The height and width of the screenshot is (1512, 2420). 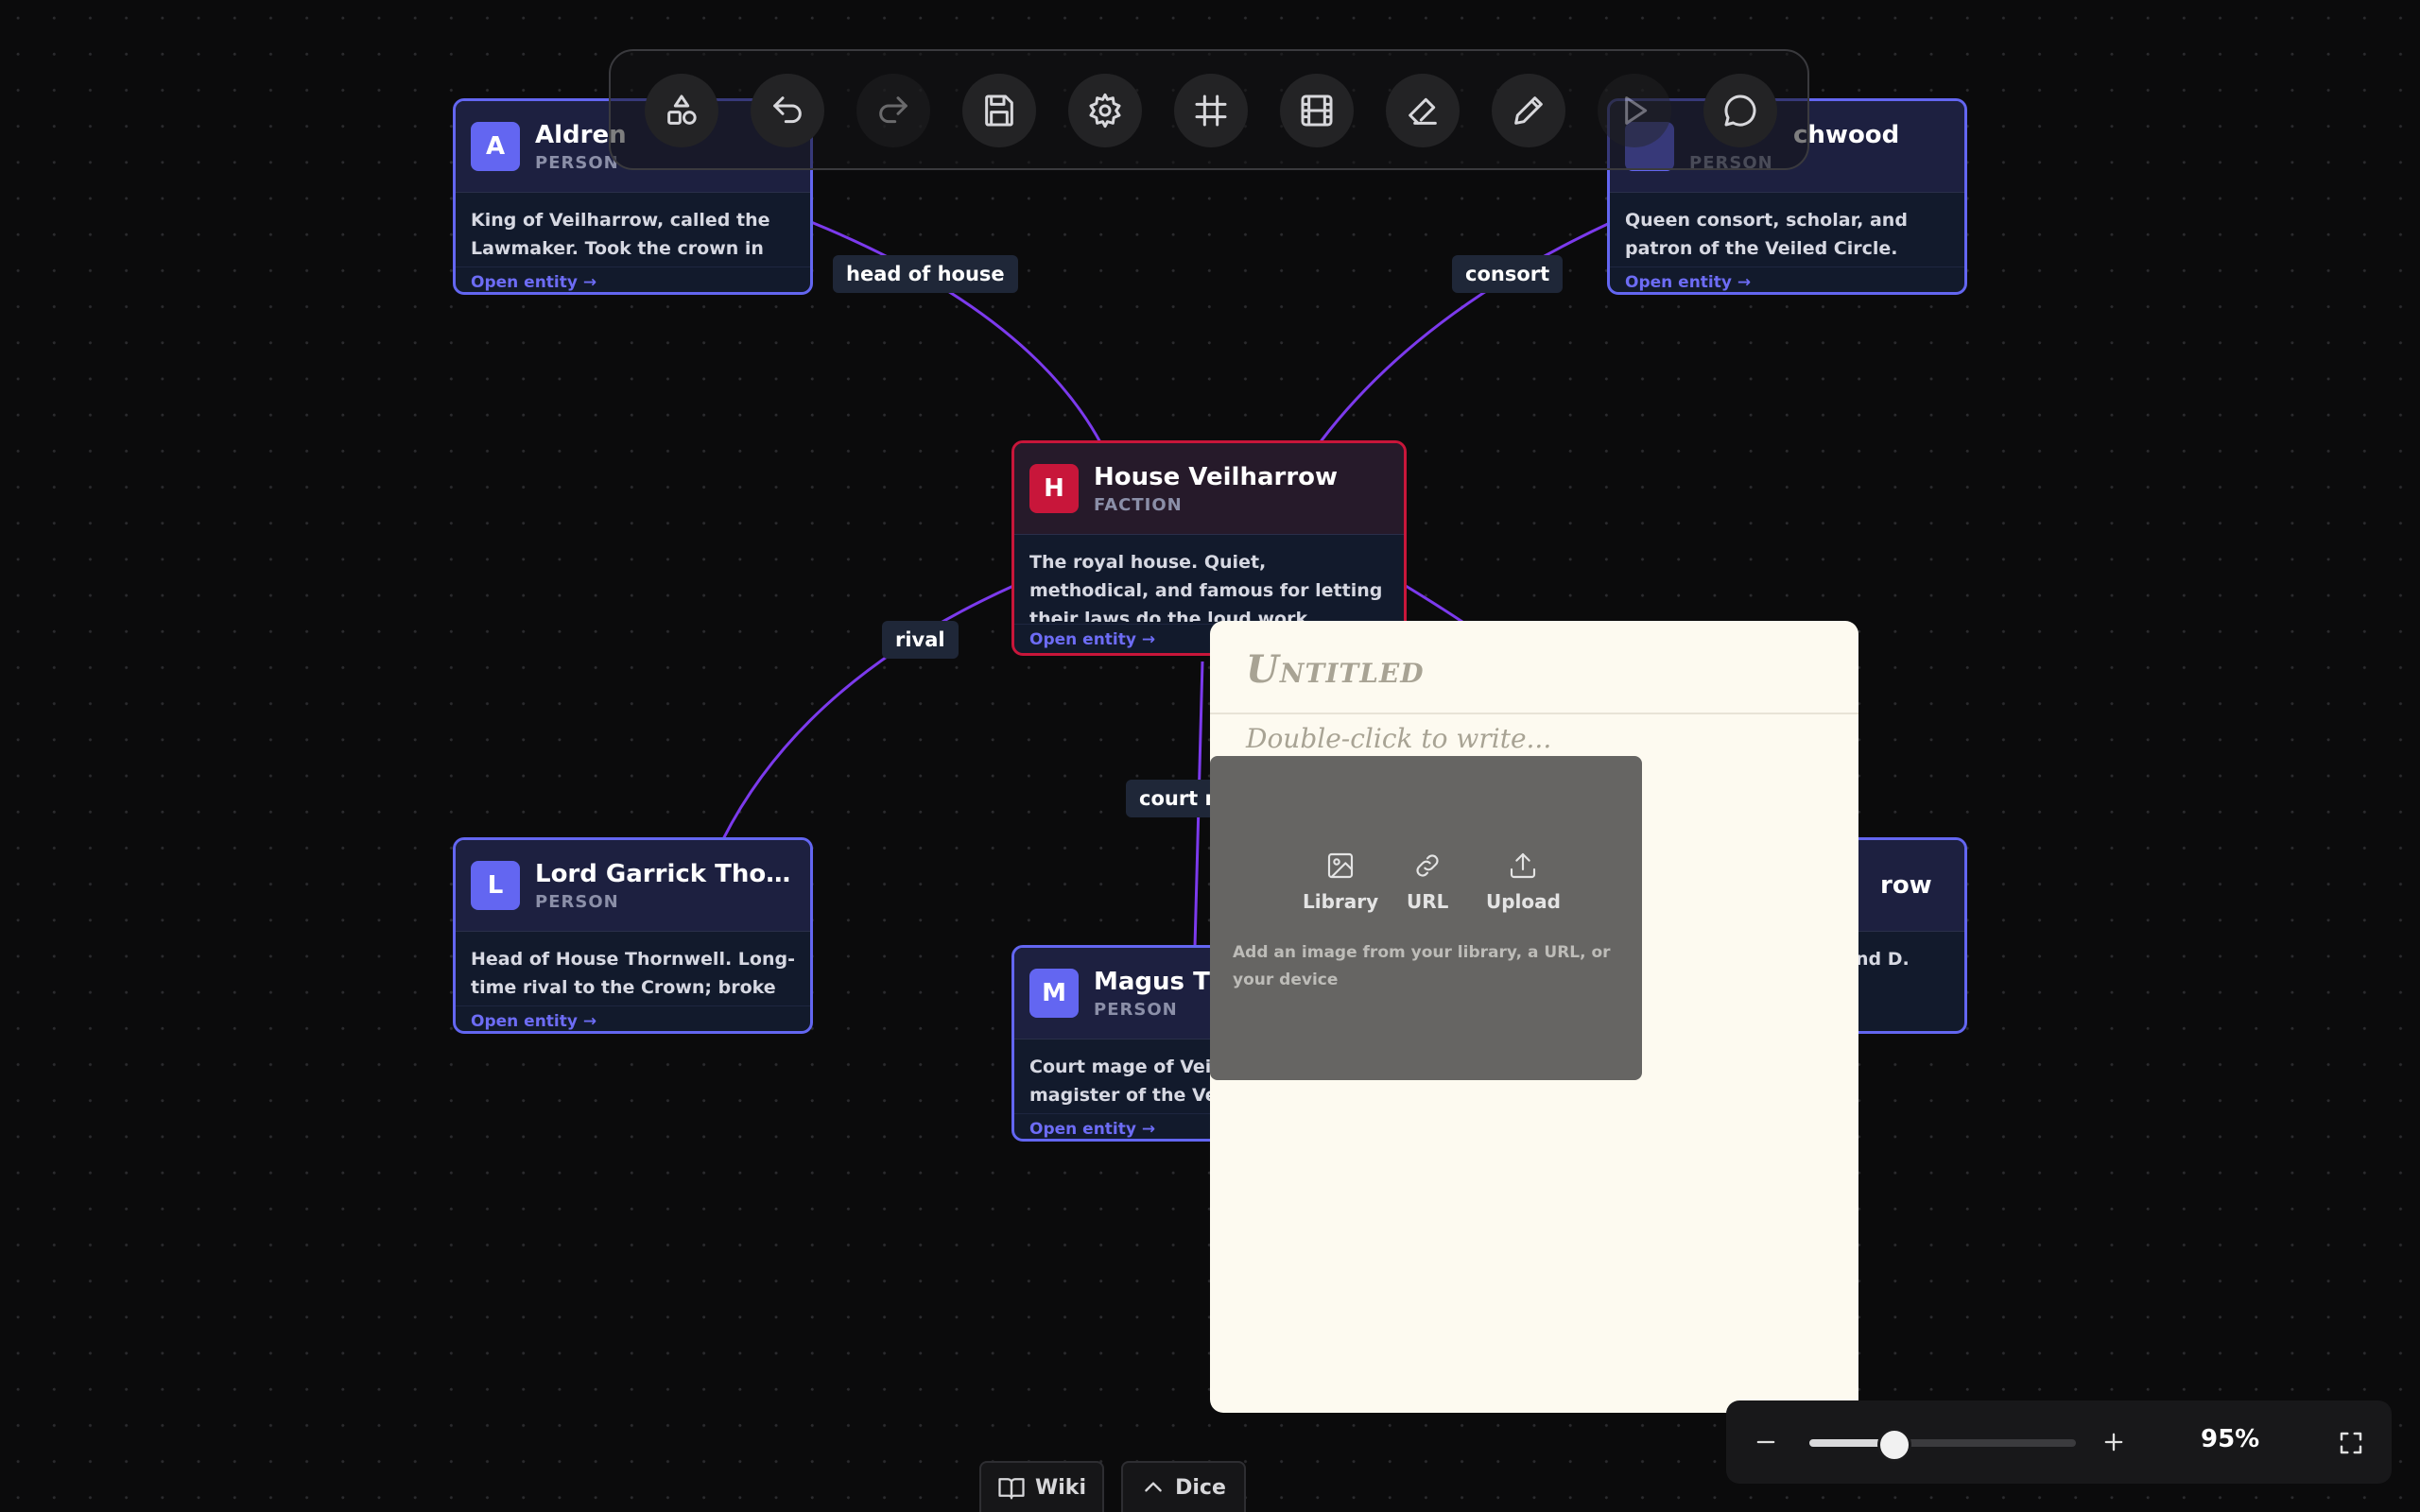 What do you see at coordinates (1335, 669) in the screenshot?
I see `note-title: Untitled` at bounding box center [1335, 669].